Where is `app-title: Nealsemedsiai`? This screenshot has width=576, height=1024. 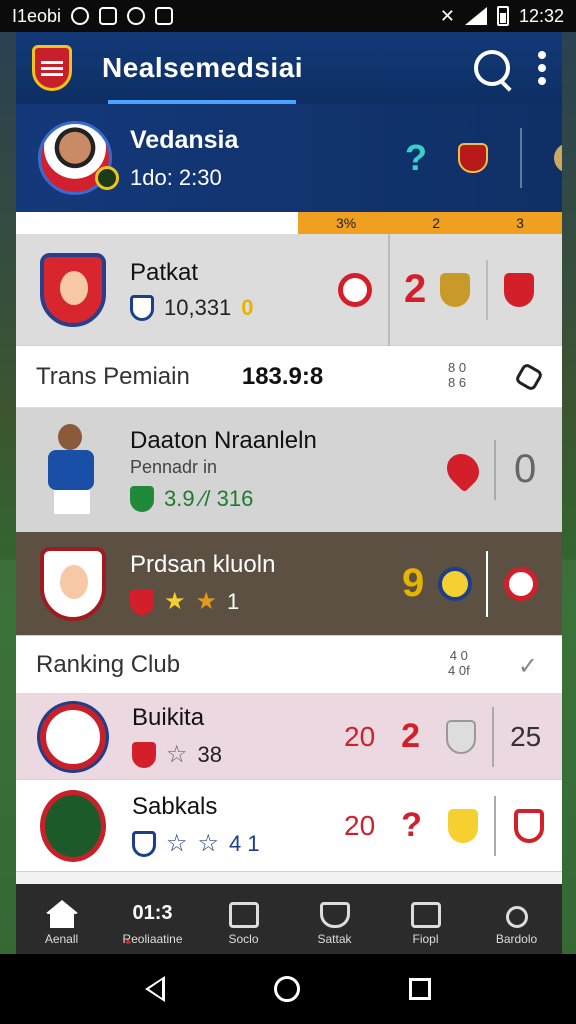
app-title: Nealsemedsiai is located at coordinates (203, 67).